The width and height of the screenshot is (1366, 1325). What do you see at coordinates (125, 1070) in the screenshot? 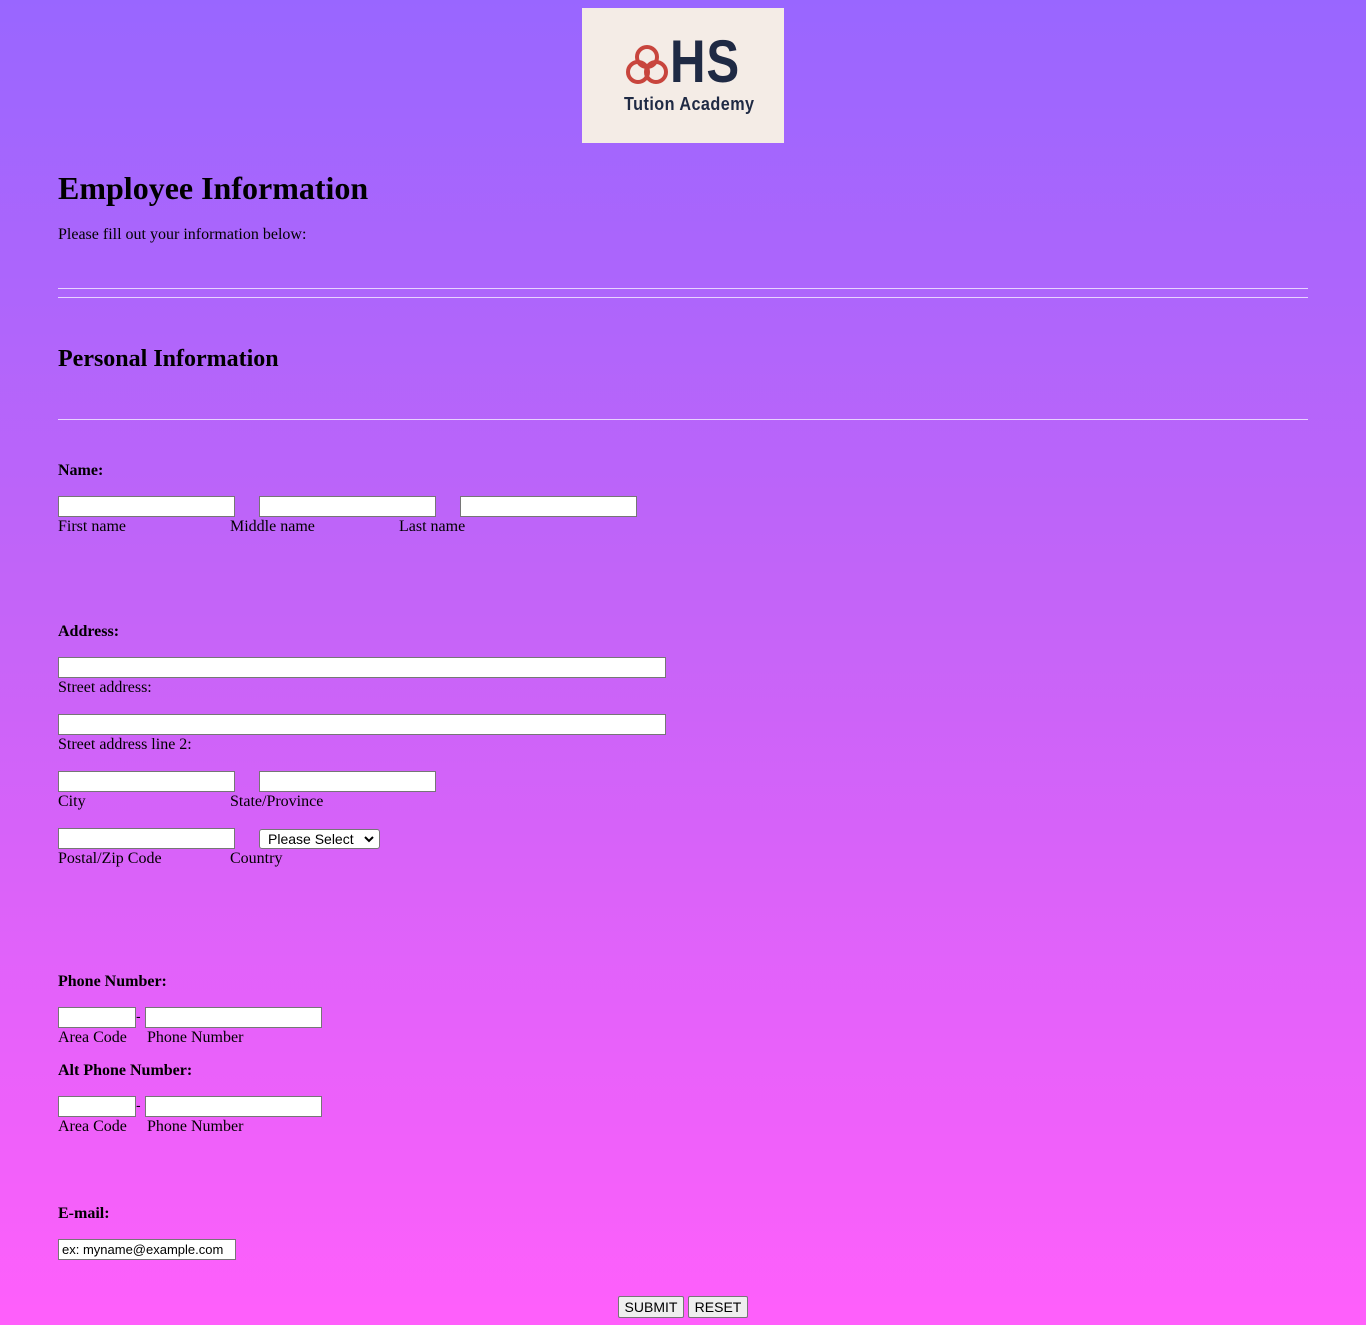
I see `alt-phone-label: Alt Phone Number:` at bounding box center [125, 1070].